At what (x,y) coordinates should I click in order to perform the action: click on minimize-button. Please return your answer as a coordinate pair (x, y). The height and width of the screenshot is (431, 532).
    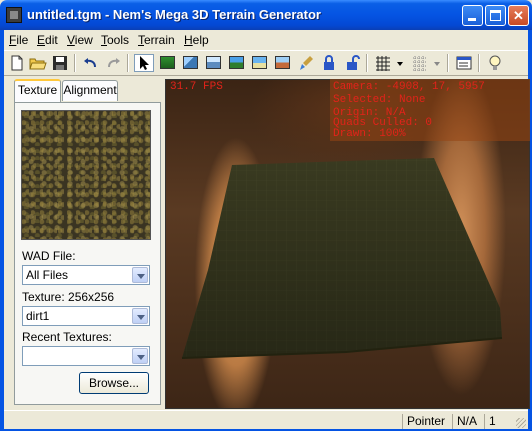
    Looking at the image, I should click on (472, 15).